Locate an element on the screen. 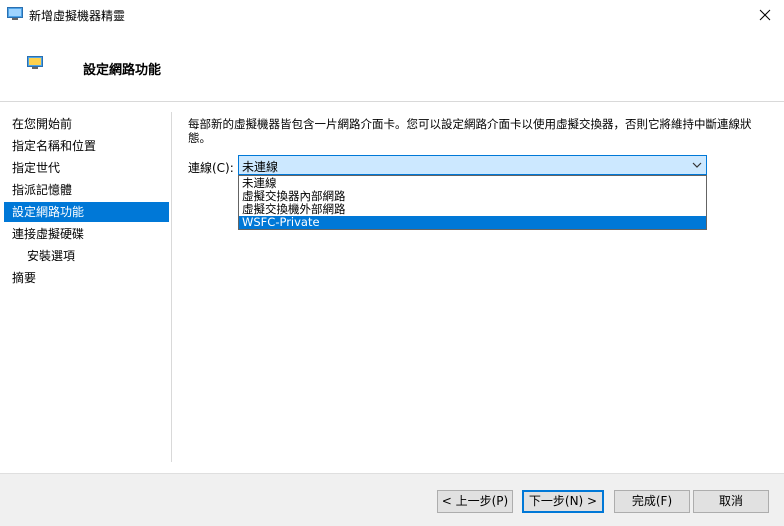 This screenshot has width=784, height=526. nav-item-before-you-begin: 在您開始前 is located at coordinates (86, 124).